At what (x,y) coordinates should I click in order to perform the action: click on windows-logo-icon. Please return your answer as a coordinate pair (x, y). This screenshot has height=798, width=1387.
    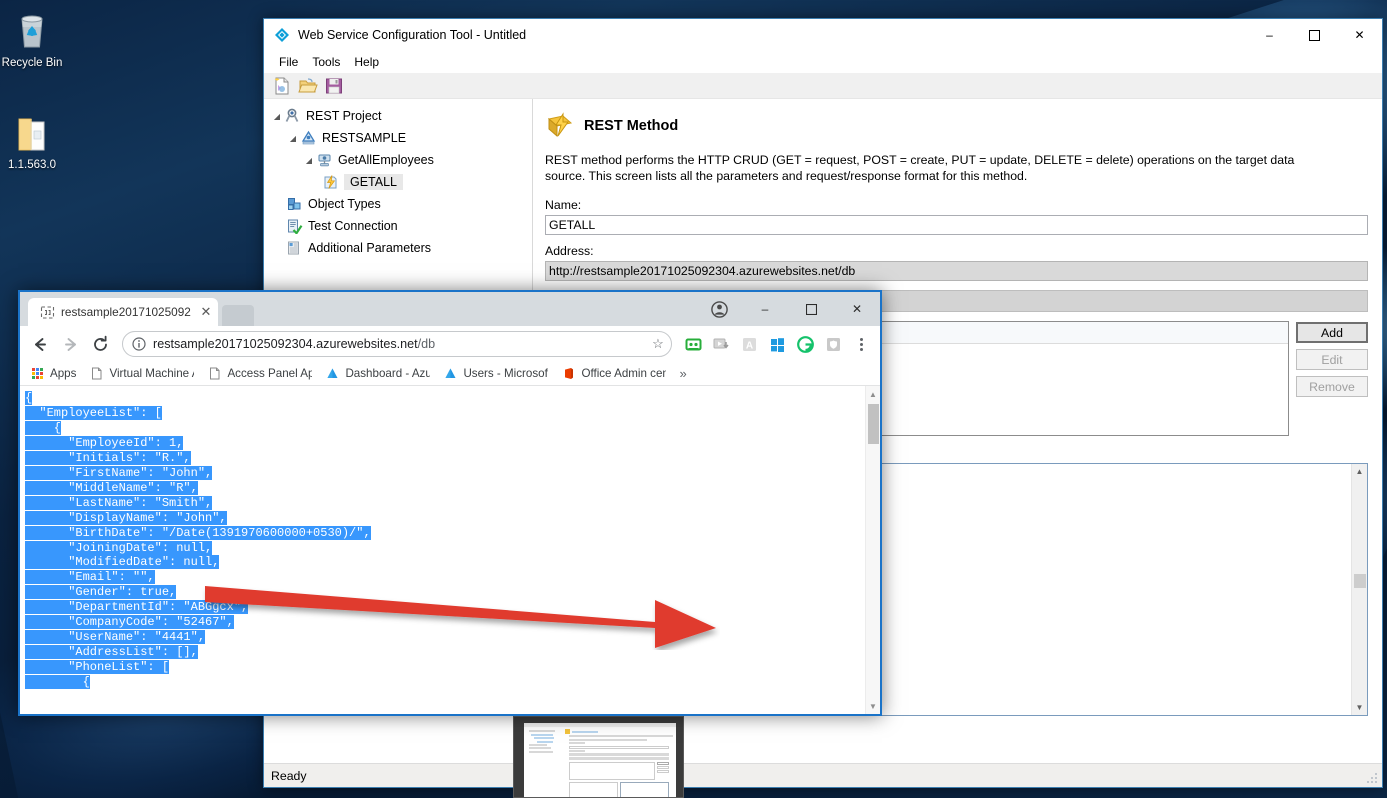
    Looking at the image, I should click on (777, 344).